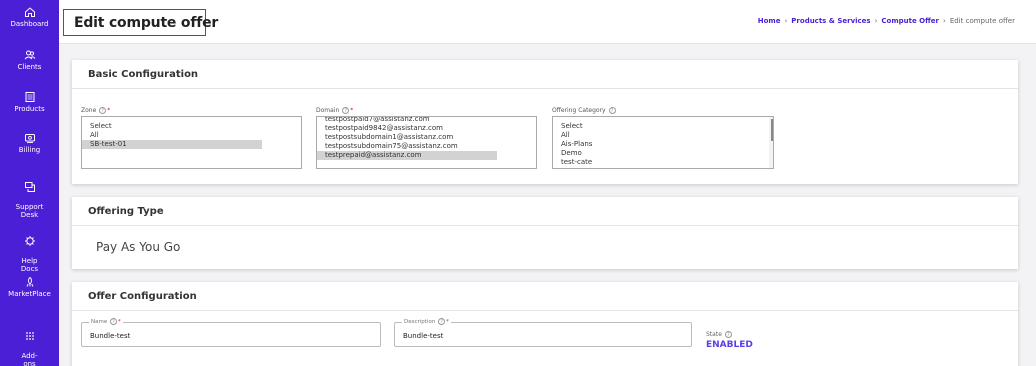  I want to click on sidebar-item-label: Add- ons, so click(29, 359).